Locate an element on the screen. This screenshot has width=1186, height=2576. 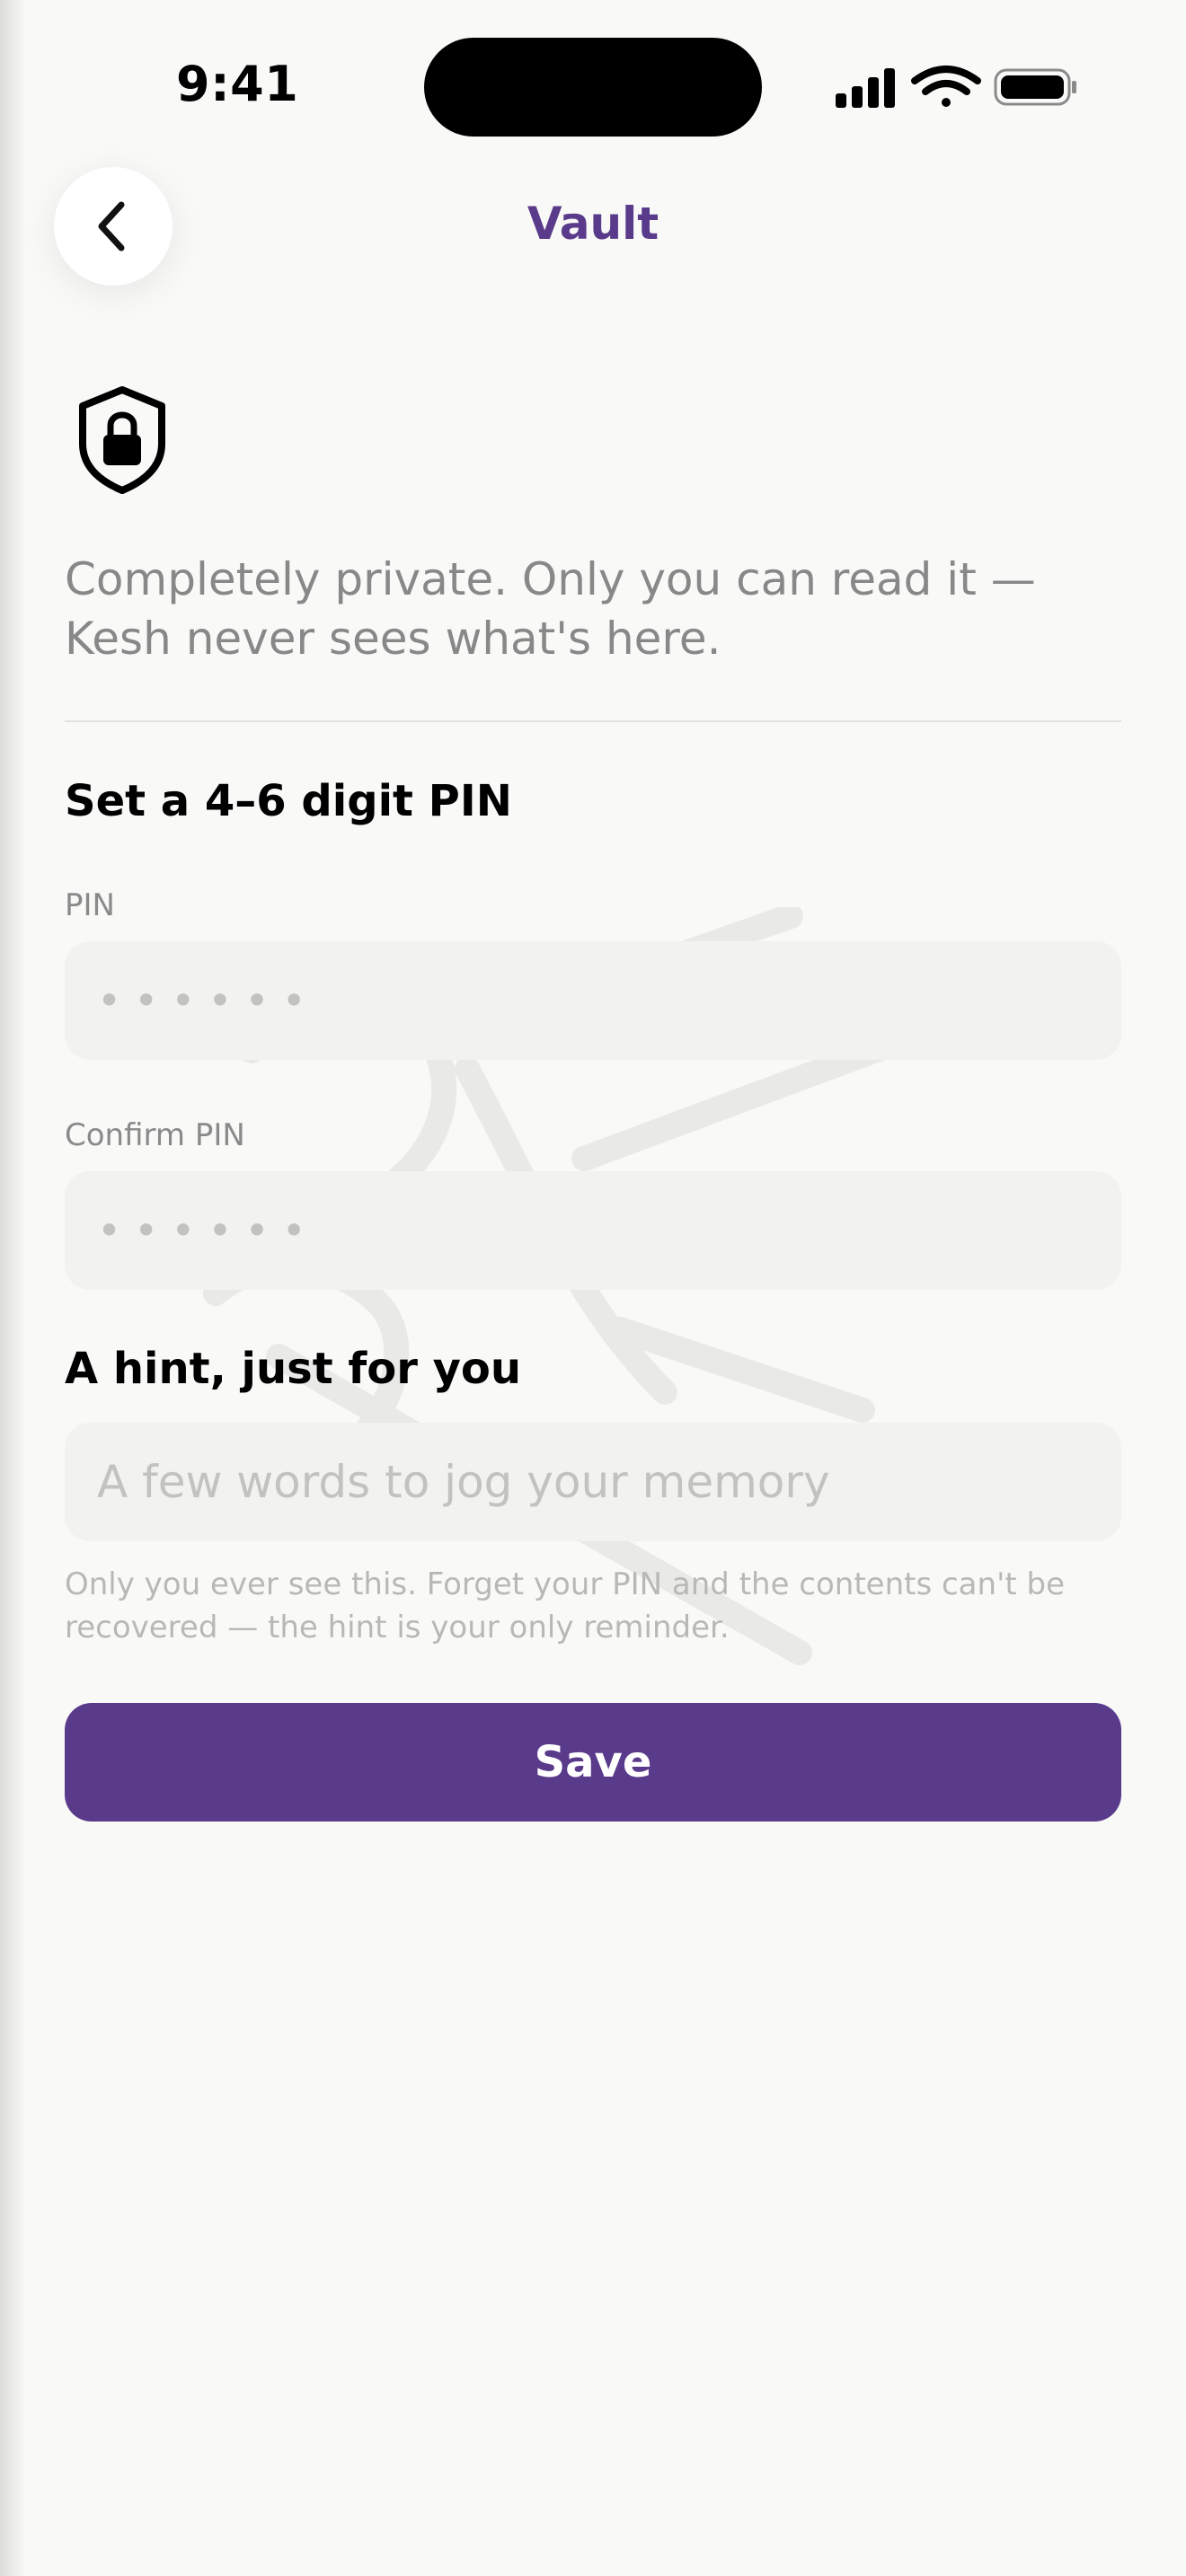
page-title: Vault is located at coordinates (593, 224).